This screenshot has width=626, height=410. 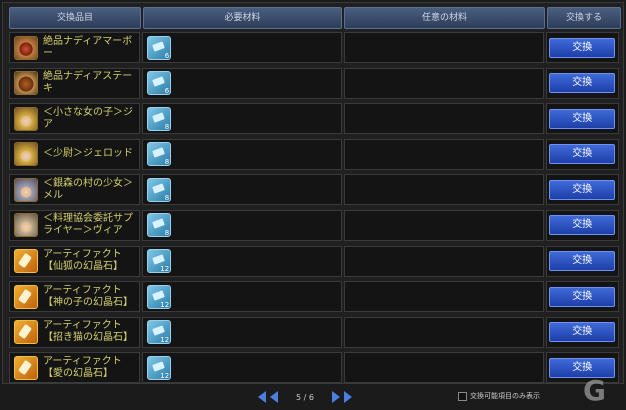 What do you see at coordinates (88, 189) in the screenshot?
I see `item-name: ＜銀森の村の少女＞メル` at bounding box center [88, 189].